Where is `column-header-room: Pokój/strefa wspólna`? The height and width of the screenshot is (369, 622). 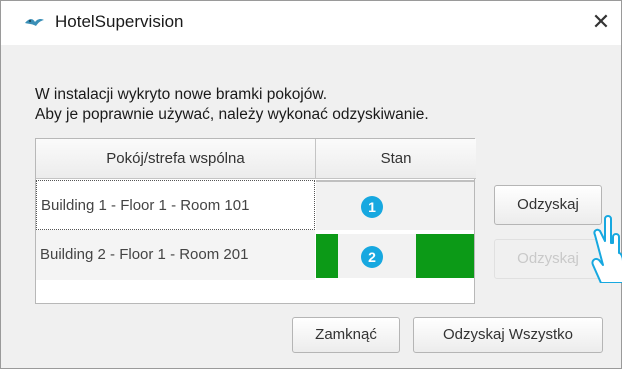
column-header-room: Pokój/strefa wspólna is located at coordinates (176, 159).